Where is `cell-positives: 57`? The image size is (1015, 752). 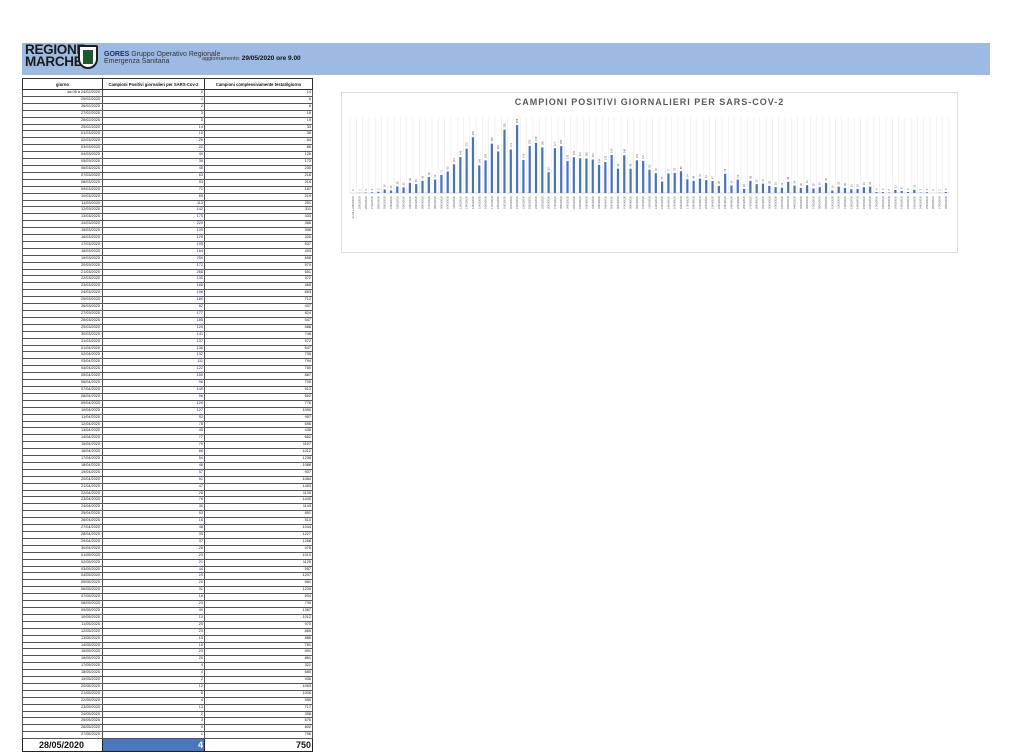 cell-positives: 57 is located at coordinates (154, 472).